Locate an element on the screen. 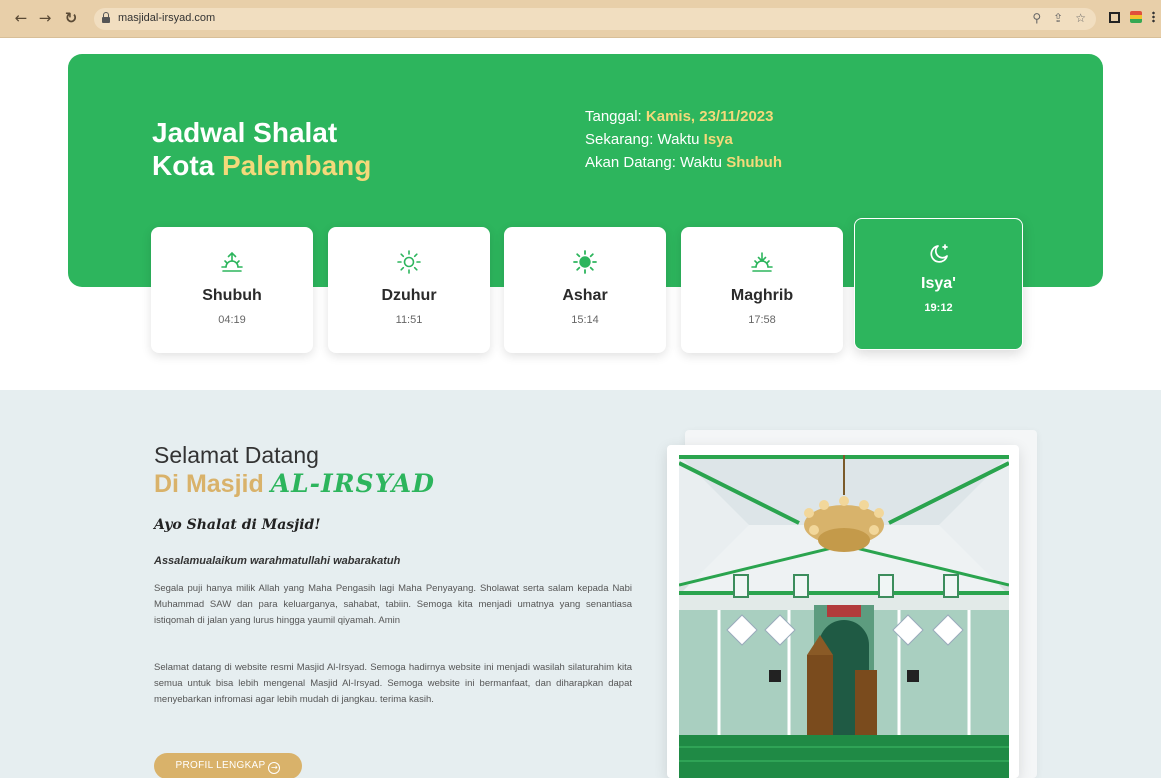 The image size is (1161, 778). moon-star-icon is located at coordinates (938, 254).